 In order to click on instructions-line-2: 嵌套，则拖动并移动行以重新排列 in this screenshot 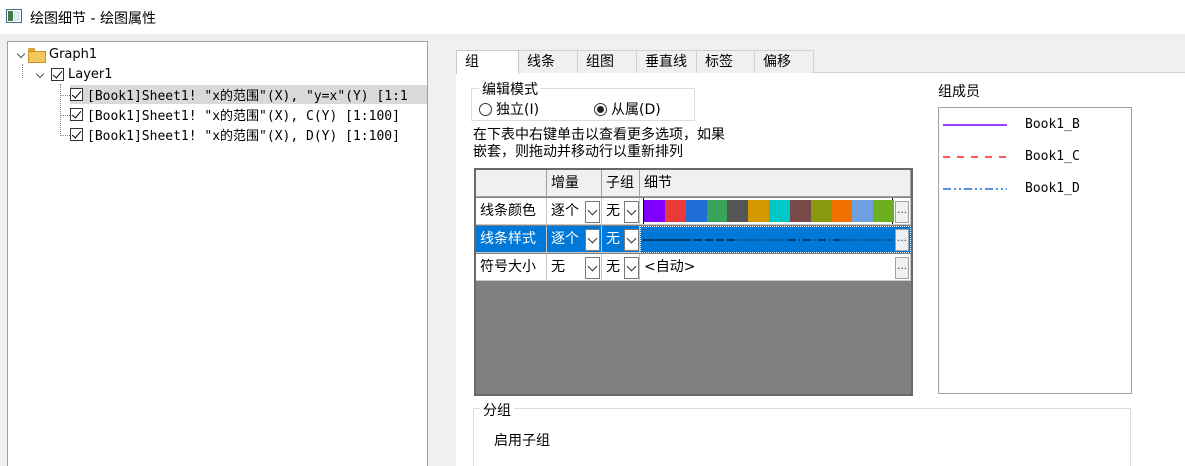, I will do `click(578, 152)`.